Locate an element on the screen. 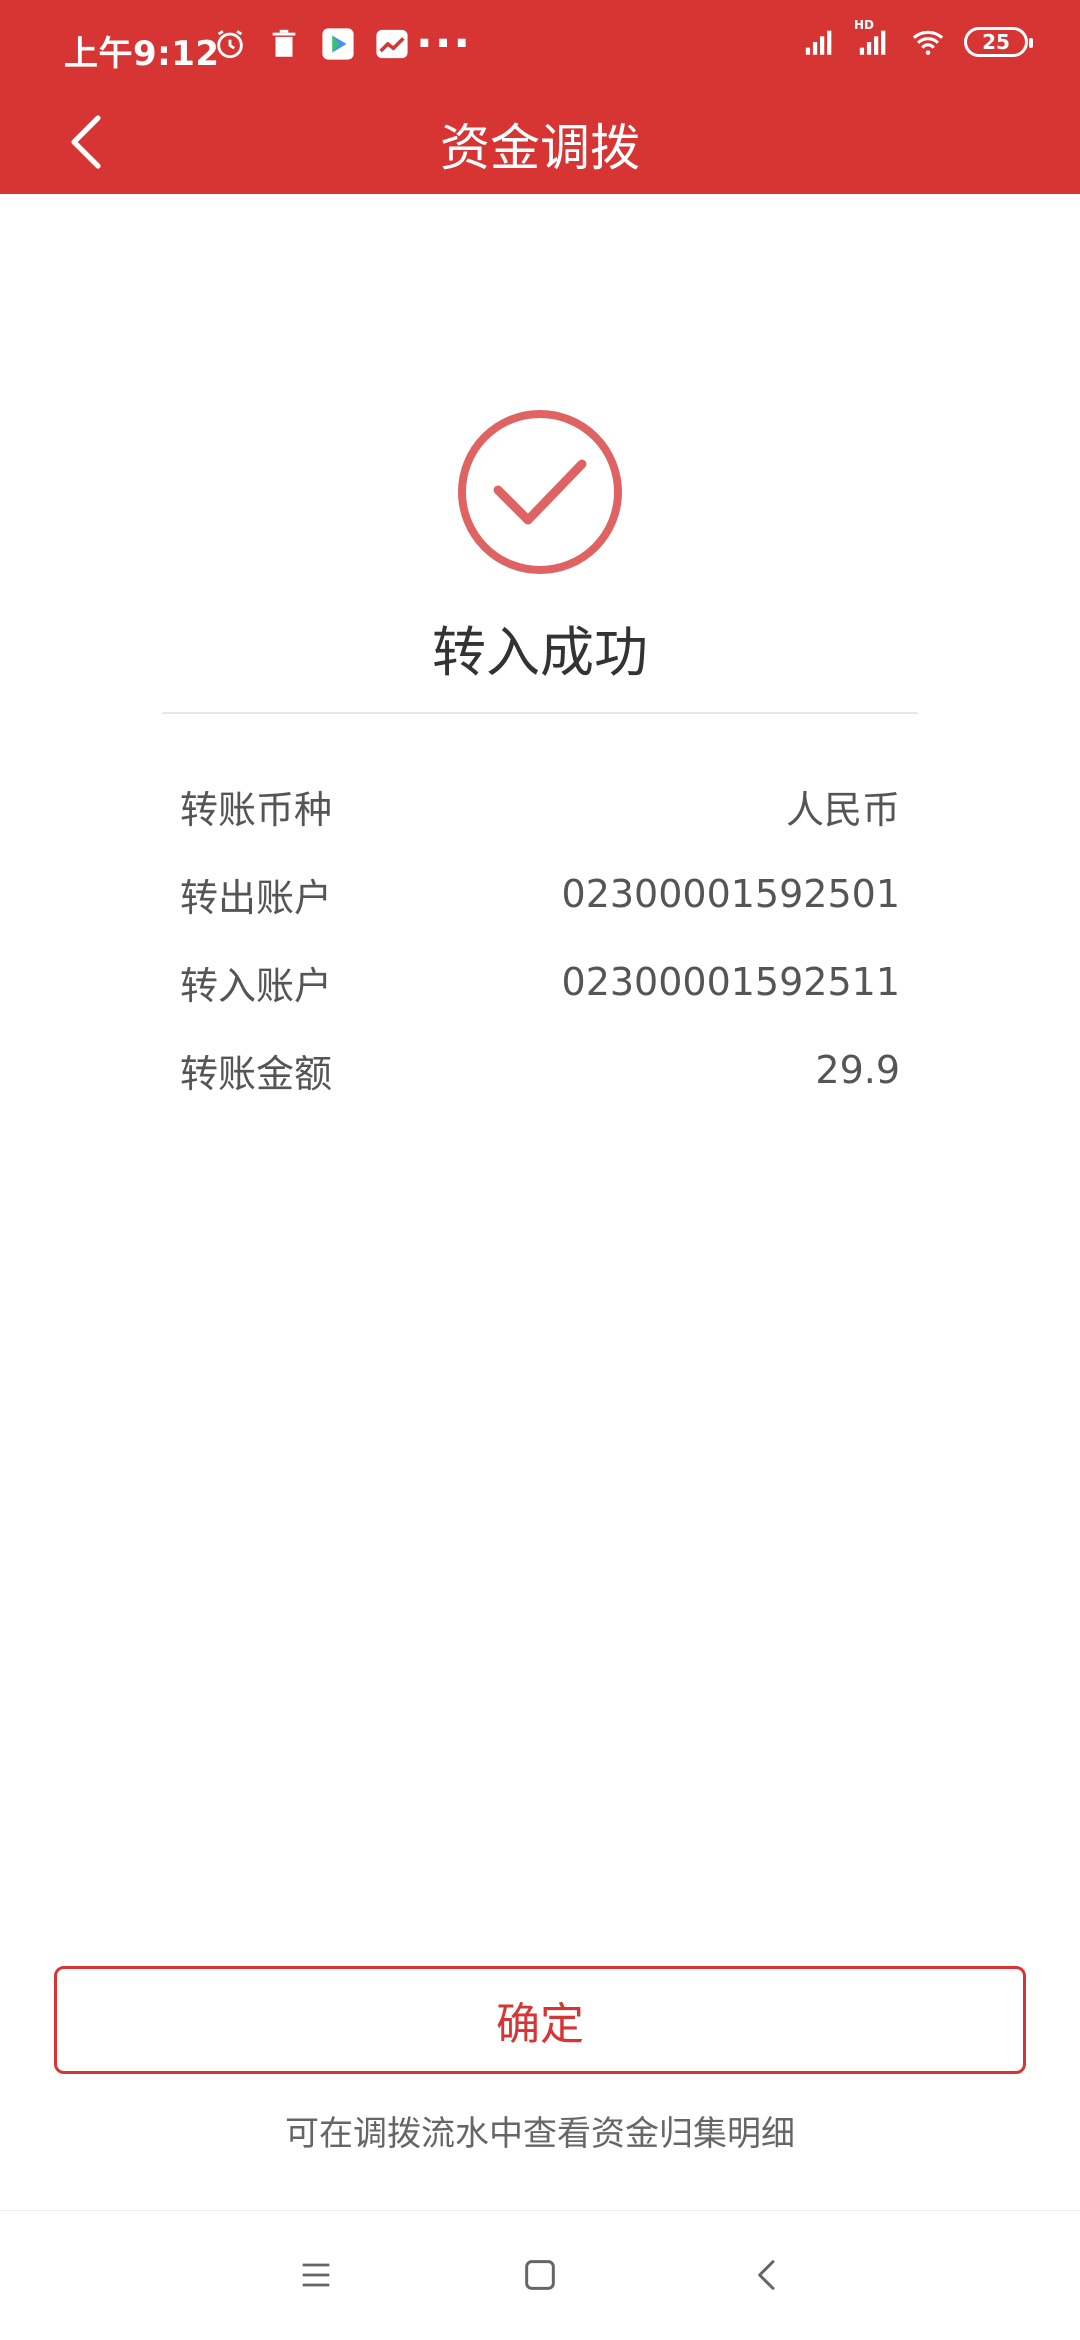 The image size is (1080, 2340). square-icon is located at coordinates (540, 2275).